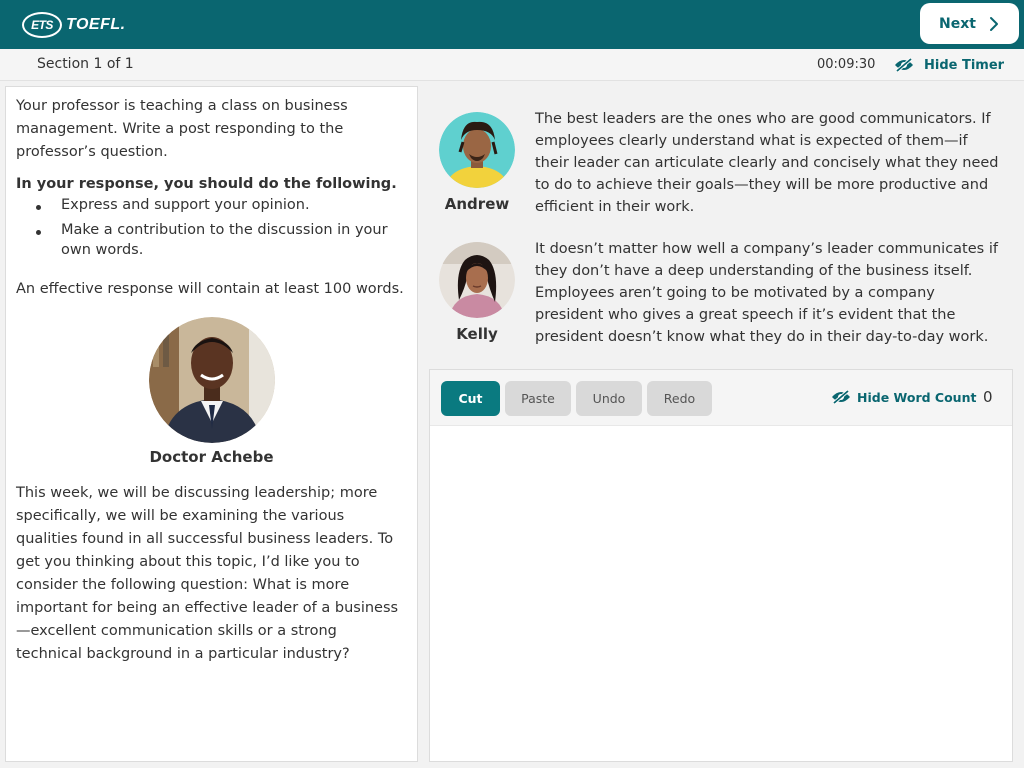 The image size is (1024, 768). I want to click on next-button-label: Next, so click(957, 23).